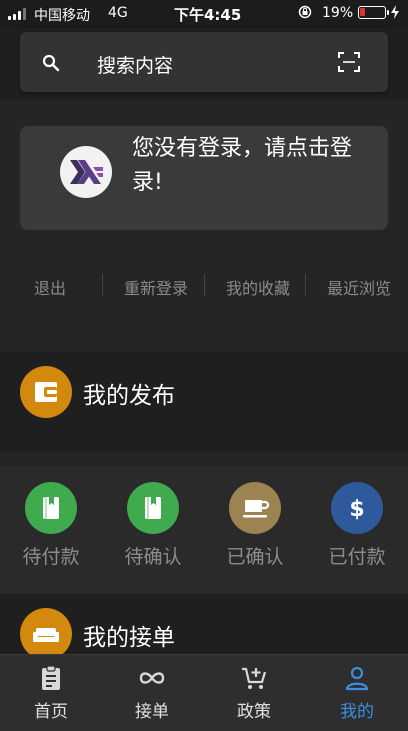  What do you see at coordinates (254, 712) in the screenshot?
I see `nav-label: 政策` at bounding box center [254, 712].